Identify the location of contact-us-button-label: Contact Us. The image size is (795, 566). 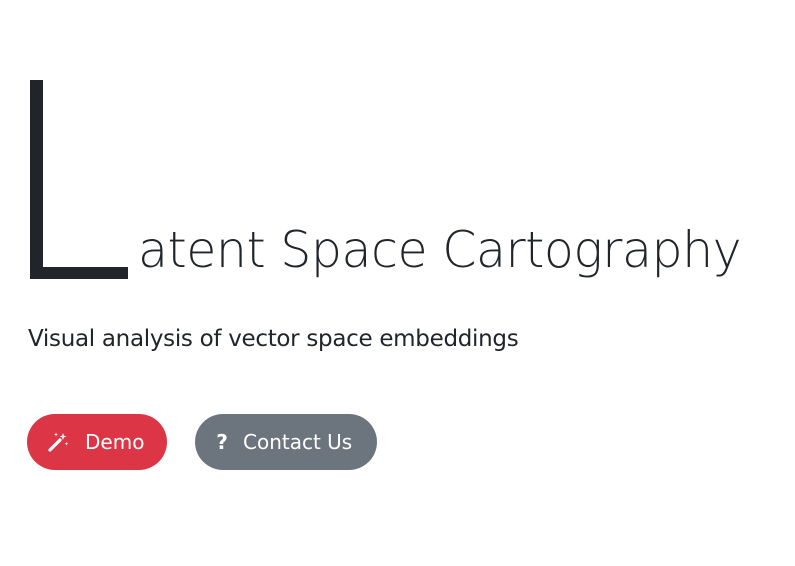
(298, 442).